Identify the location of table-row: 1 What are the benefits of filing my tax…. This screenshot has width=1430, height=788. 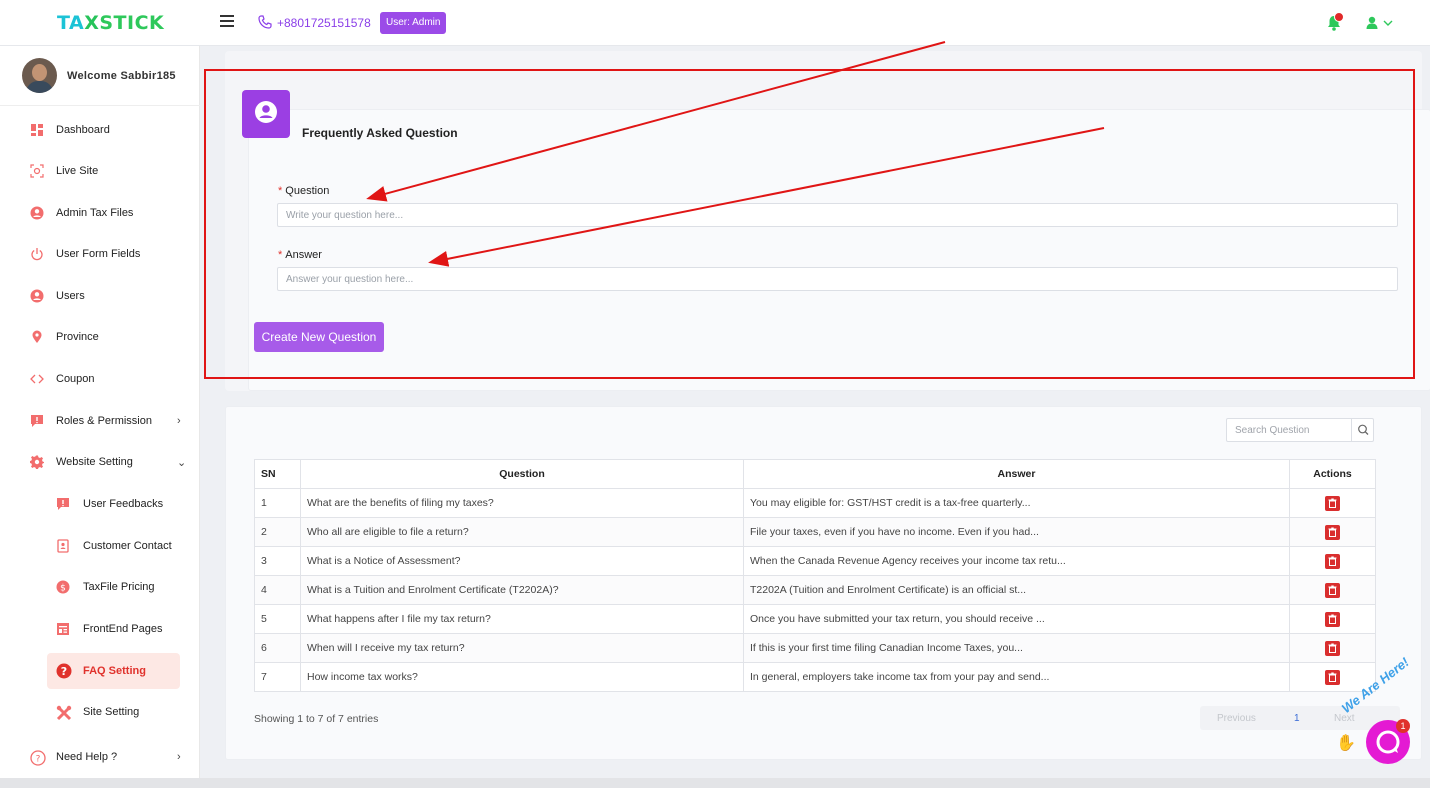
(815, 503).